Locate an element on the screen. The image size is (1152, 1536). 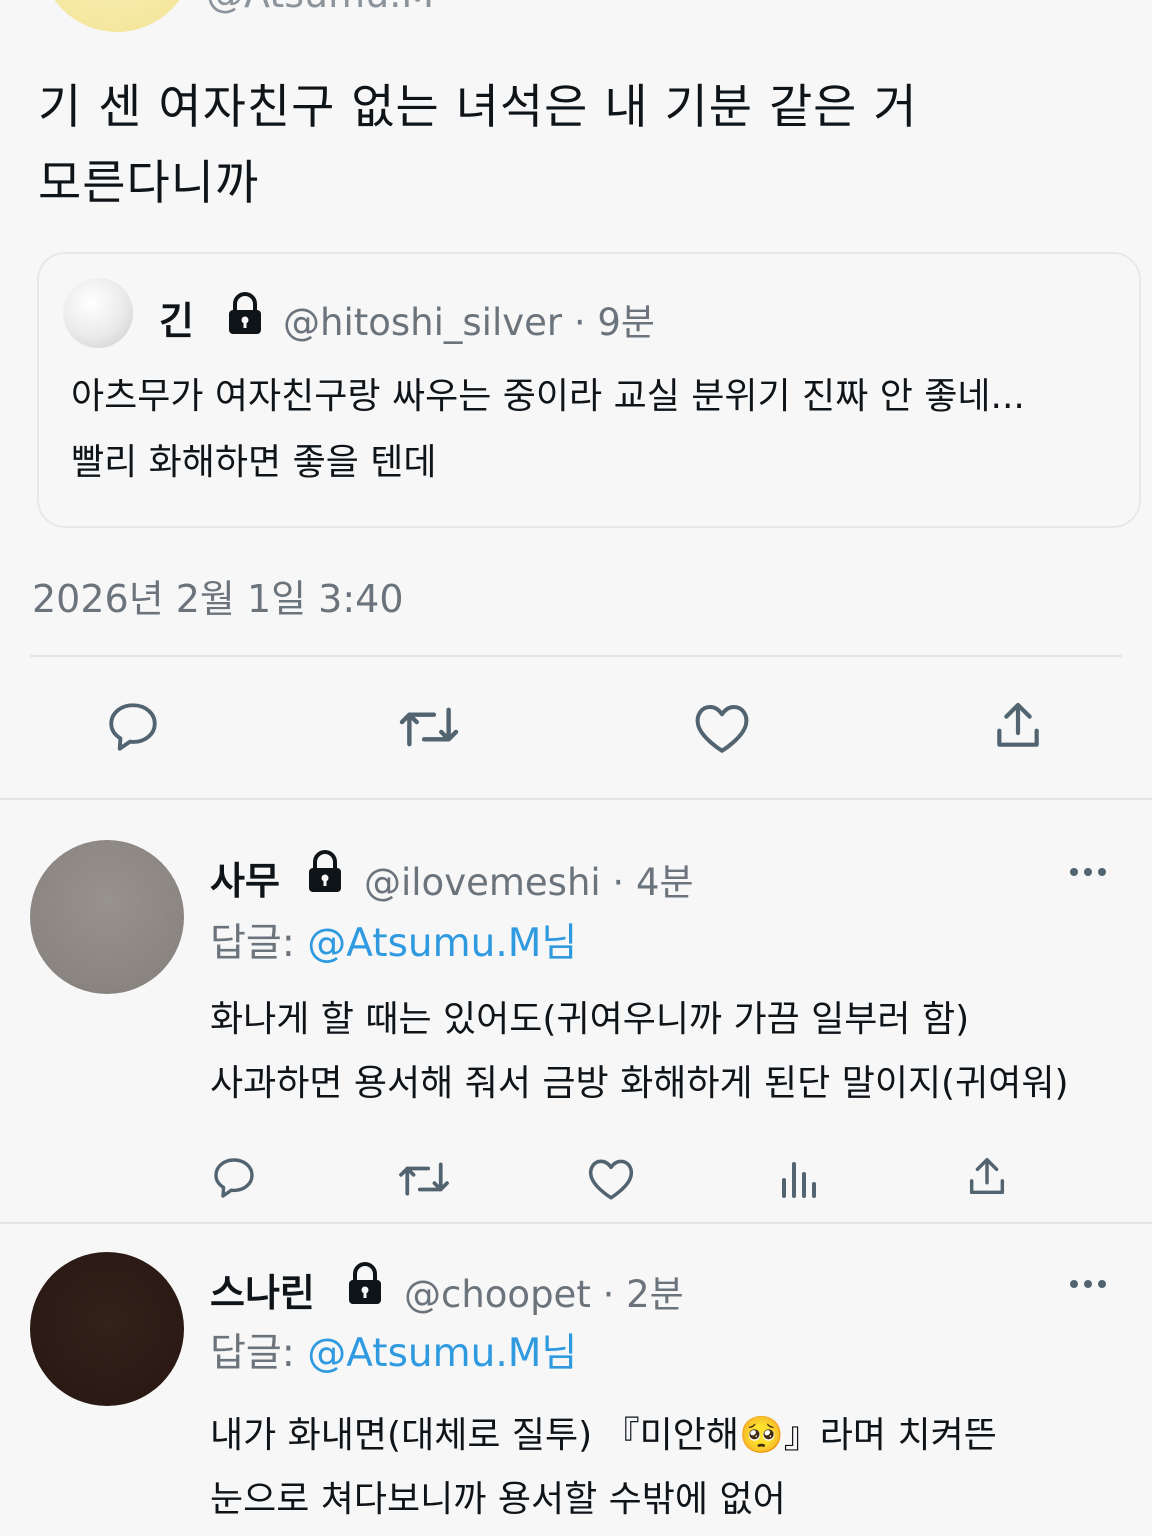
author-avatar is located at coordinates (117, 16).